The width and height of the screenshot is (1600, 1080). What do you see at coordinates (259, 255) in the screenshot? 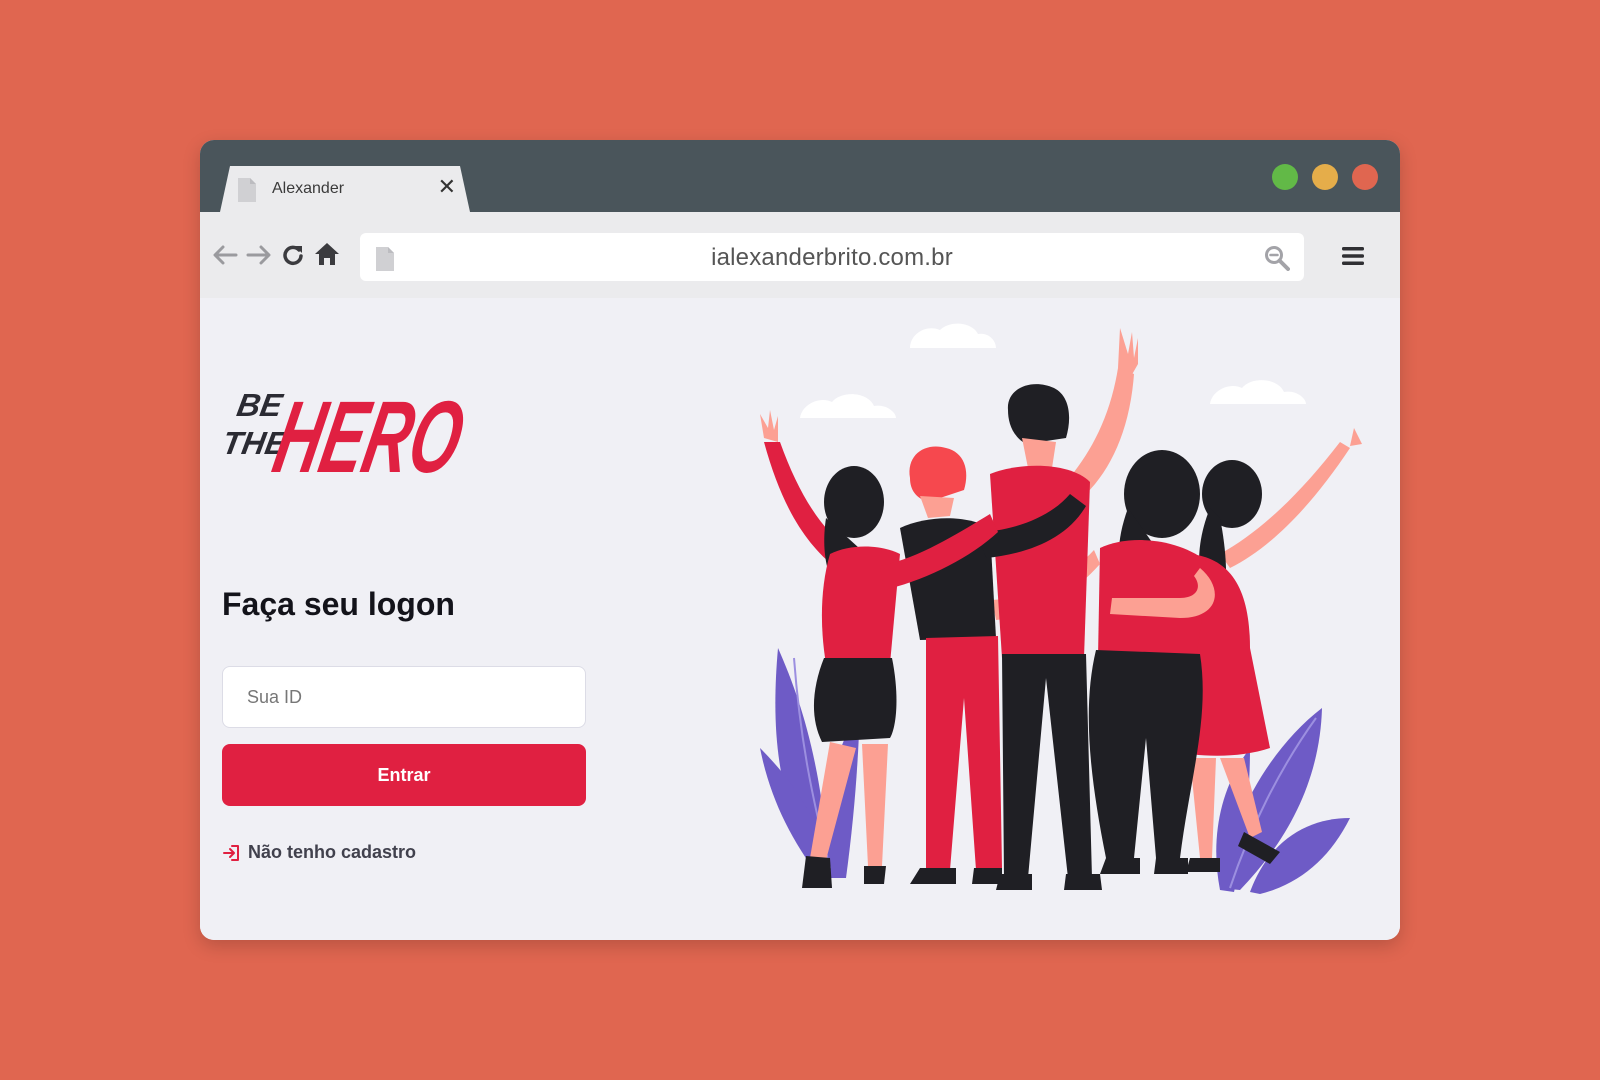
I see `forward-arrow-icon` at bounding box center [259, 255].